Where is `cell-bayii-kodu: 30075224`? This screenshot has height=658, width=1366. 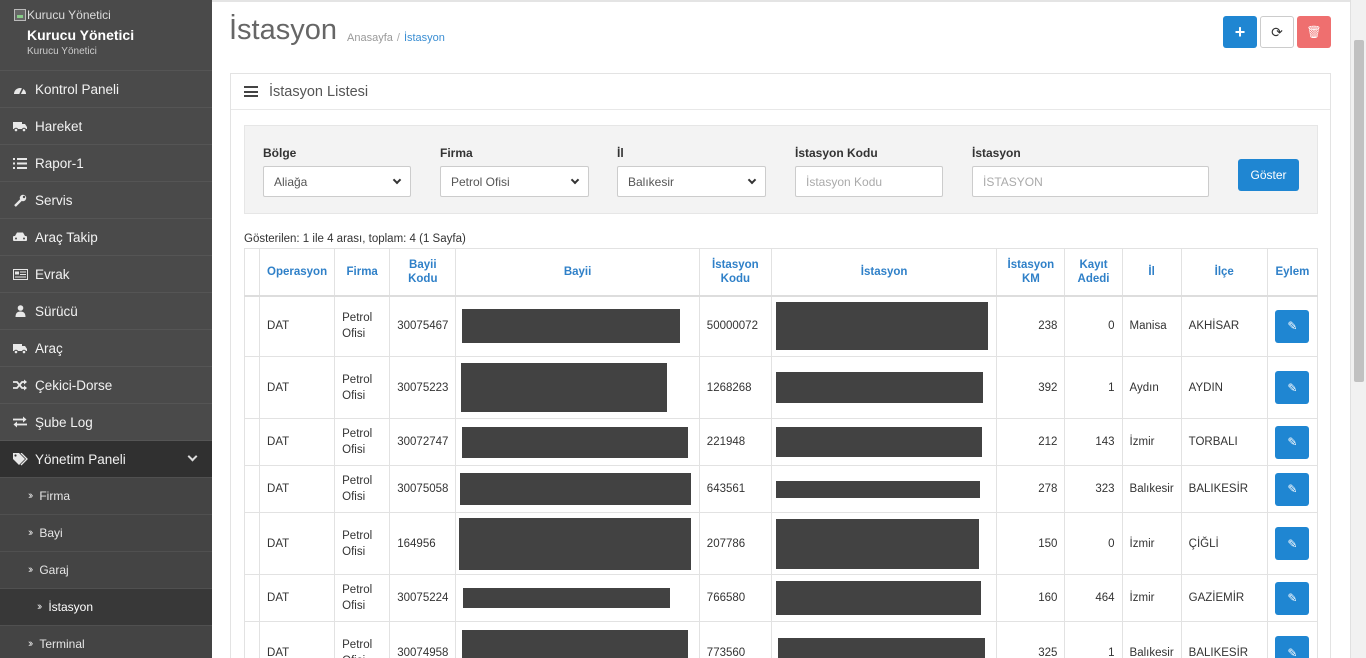 cell-bayii-kodu: 30075224 is located at coordinates (423, 598).